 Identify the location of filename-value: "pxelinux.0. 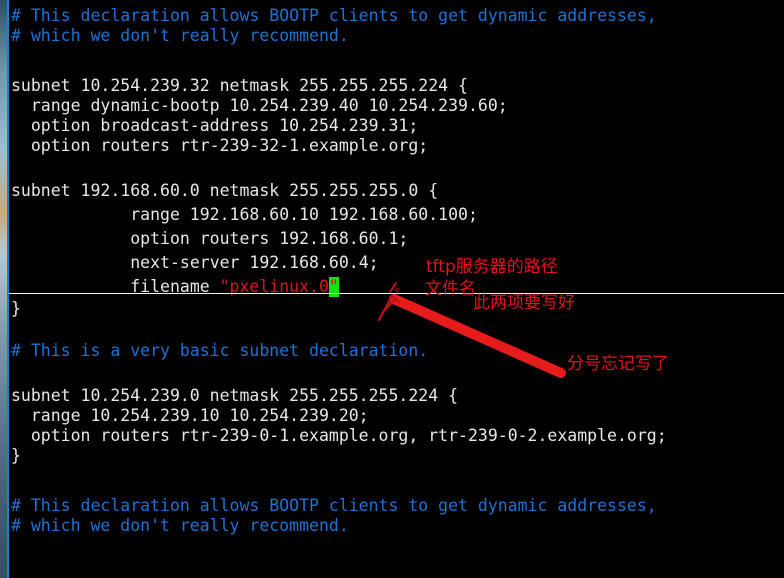
(274, 286).